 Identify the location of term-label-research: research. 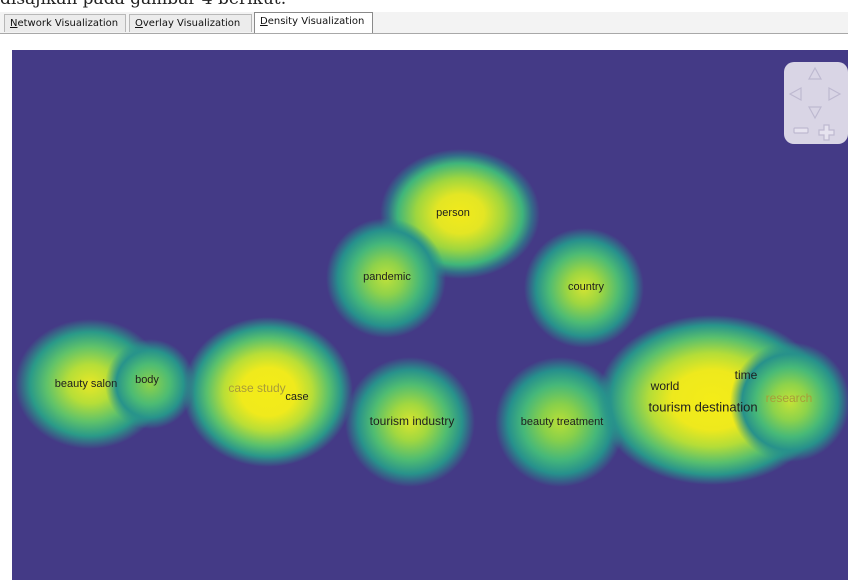
(789, 398).